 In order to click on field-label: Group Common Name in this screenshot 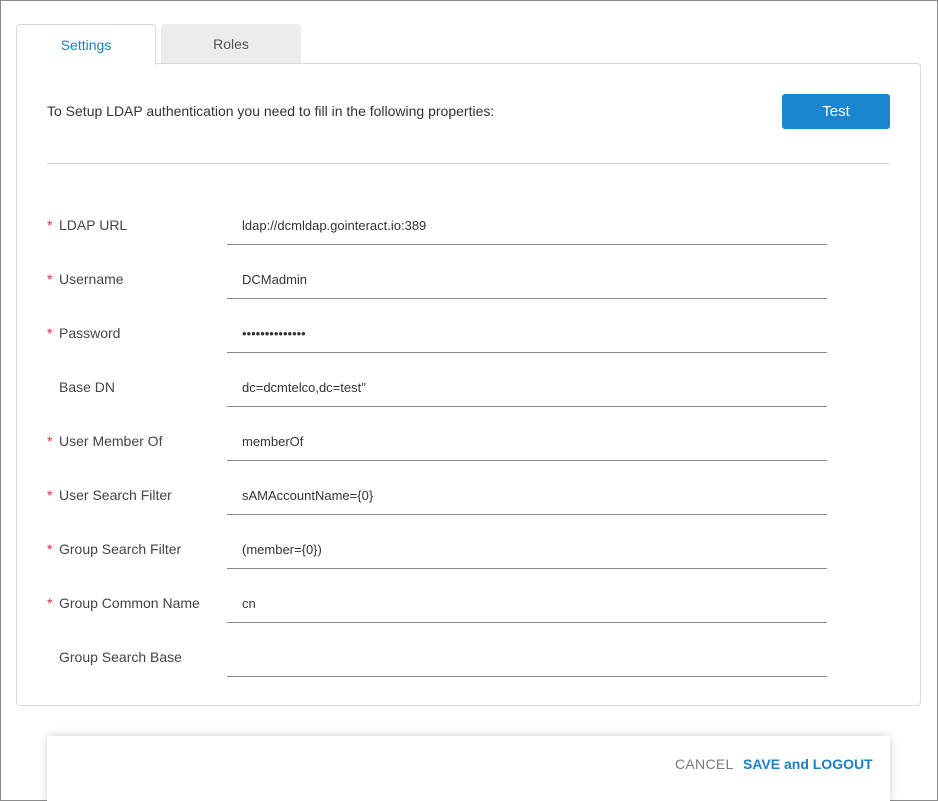, I will do `click(129, 603)`.